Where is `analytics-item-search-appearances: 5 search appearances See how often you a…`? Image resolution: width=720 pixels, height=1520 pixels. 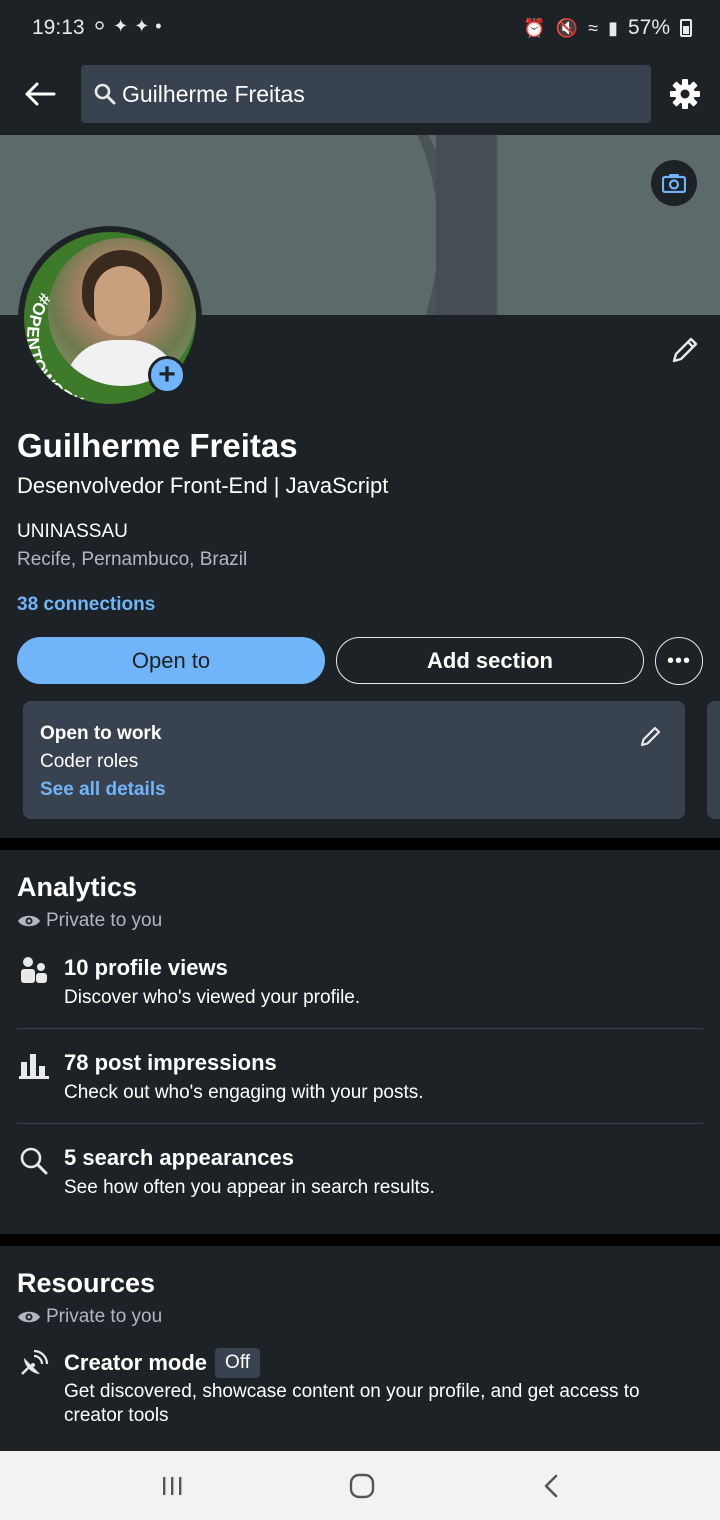
analytics-item-search-appearances: 5 search appearances See how often you a… is located at coordinates (360, 1180).